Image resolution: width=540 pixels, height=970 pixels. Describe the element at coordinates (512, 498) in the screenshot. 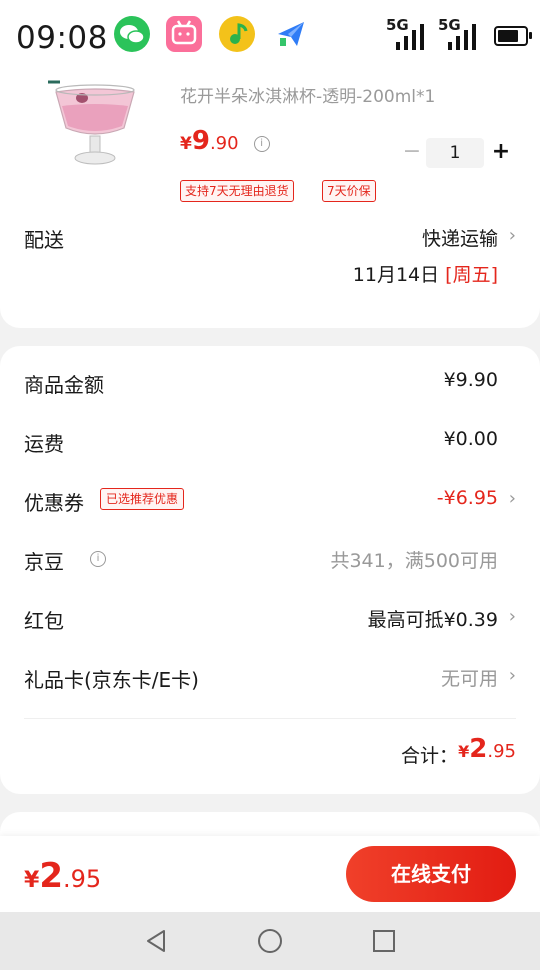

I see `coupon-chevron-icon: ›` at that location.